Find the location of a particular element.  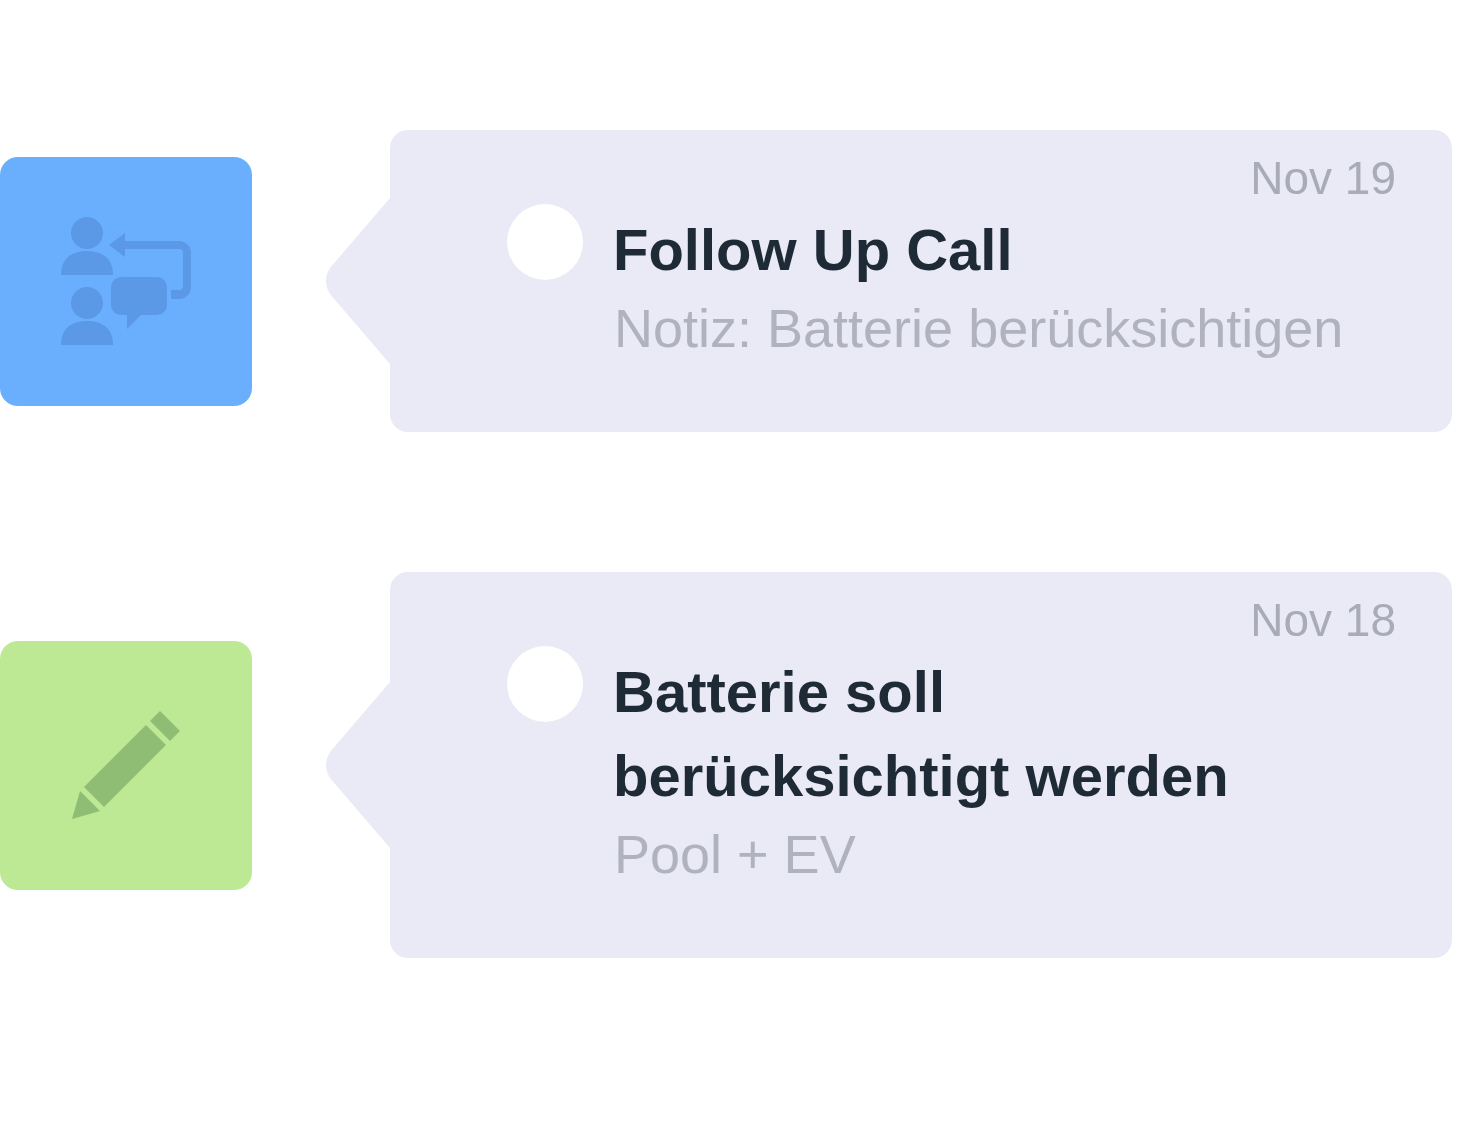

activity-title: Batterie soll berücksichtigt werden is located at coordinates (921, 734).